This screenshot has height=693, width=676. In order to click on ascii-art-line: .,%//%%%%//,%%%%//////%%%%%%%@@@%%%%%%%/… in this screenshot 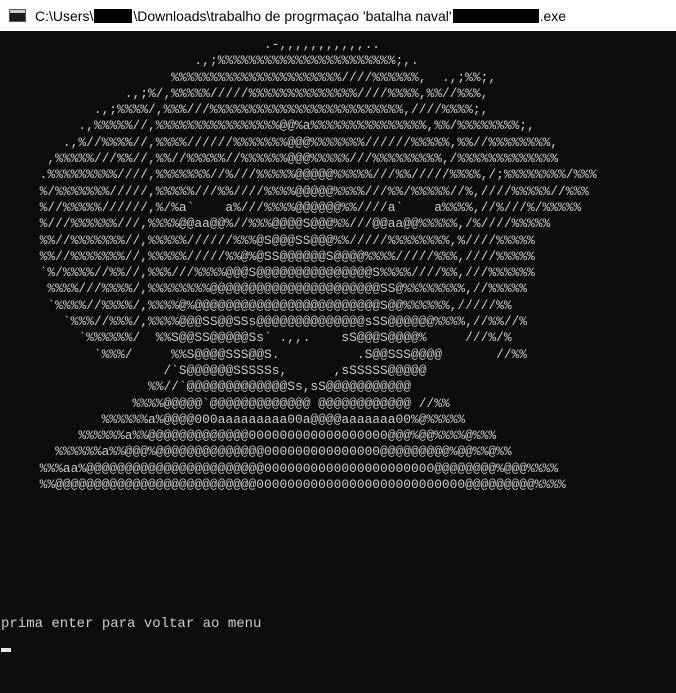, I will do `click(279, 142)`.